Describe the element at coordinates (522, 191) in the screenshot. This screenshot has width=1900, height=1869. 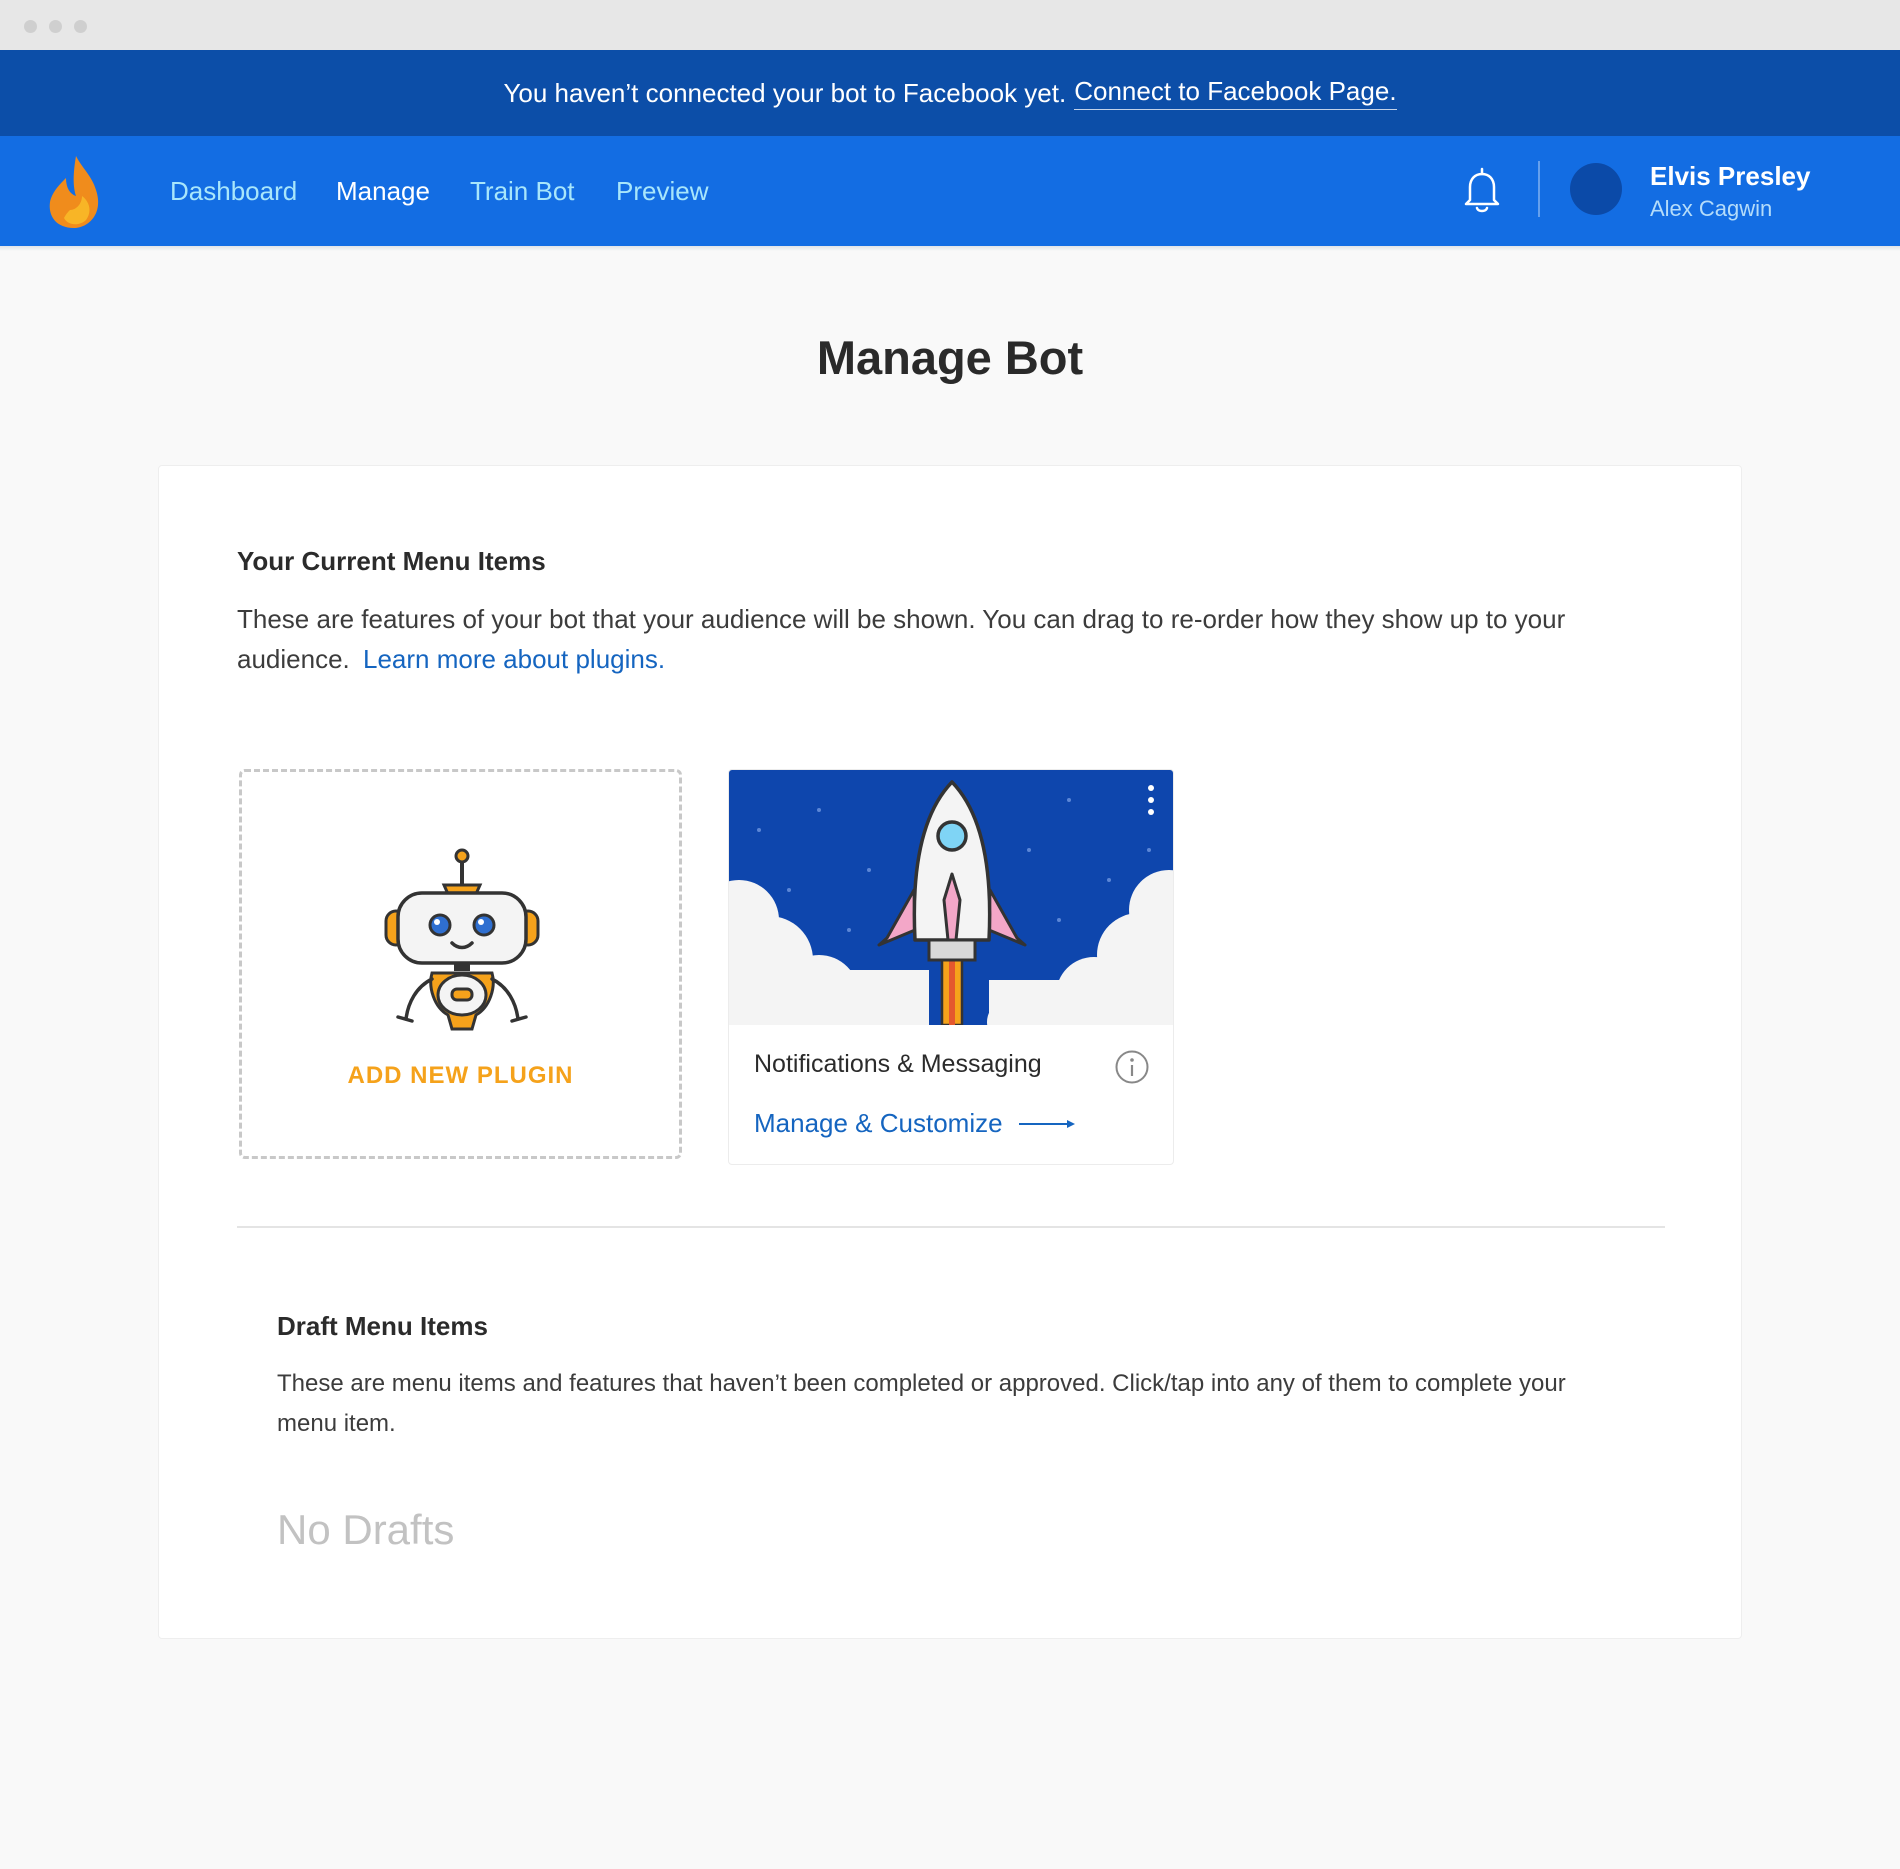
I see `nav-train-bot: Train Bot` at that location.